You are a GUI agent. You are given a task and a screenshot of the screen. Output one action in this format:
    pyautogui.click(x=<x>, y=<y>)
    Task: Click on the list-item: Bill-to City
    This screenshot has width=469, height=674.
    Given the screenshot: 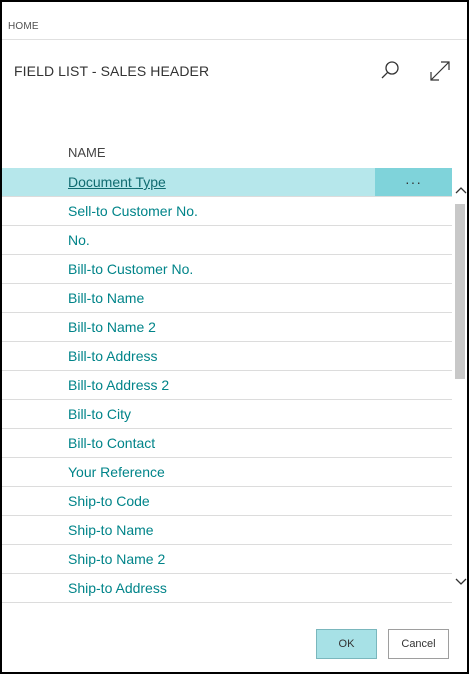 What is the action you would take?
    pyautogui.click(x=227, y=414)
    